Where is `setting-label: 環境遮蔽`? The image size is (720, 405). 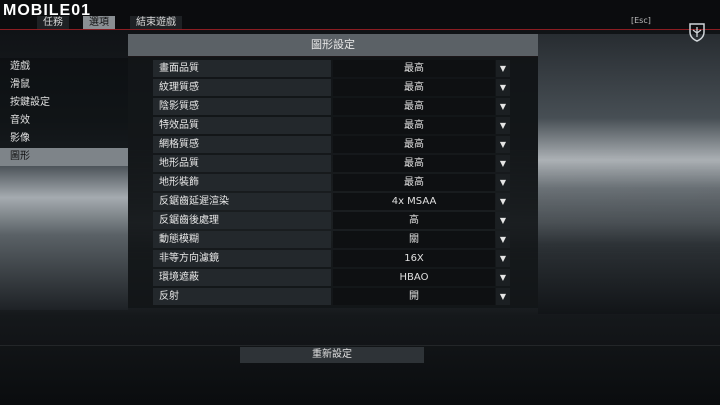 setting-label: 環境遮蔽 is located at coordinates (242, 277).